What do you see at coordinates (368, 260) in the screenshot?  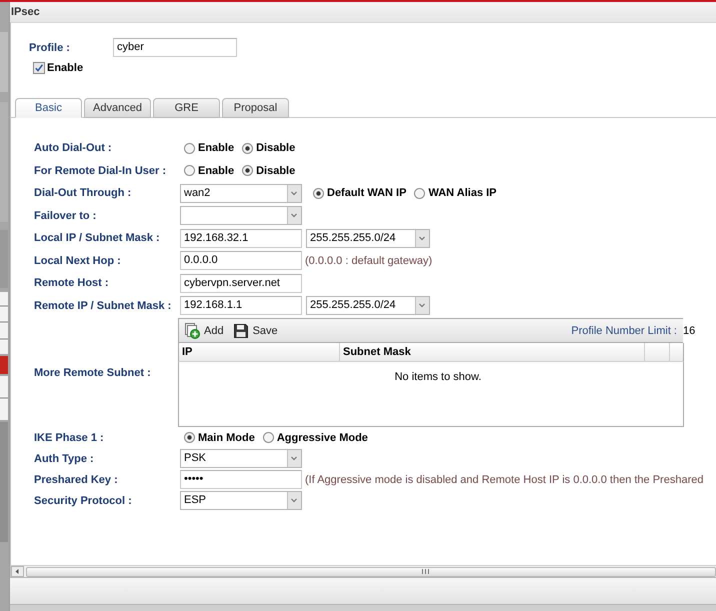 I see `hint-text: (0.0.0.0 : default gateway)` at bounding box center [368, 260].